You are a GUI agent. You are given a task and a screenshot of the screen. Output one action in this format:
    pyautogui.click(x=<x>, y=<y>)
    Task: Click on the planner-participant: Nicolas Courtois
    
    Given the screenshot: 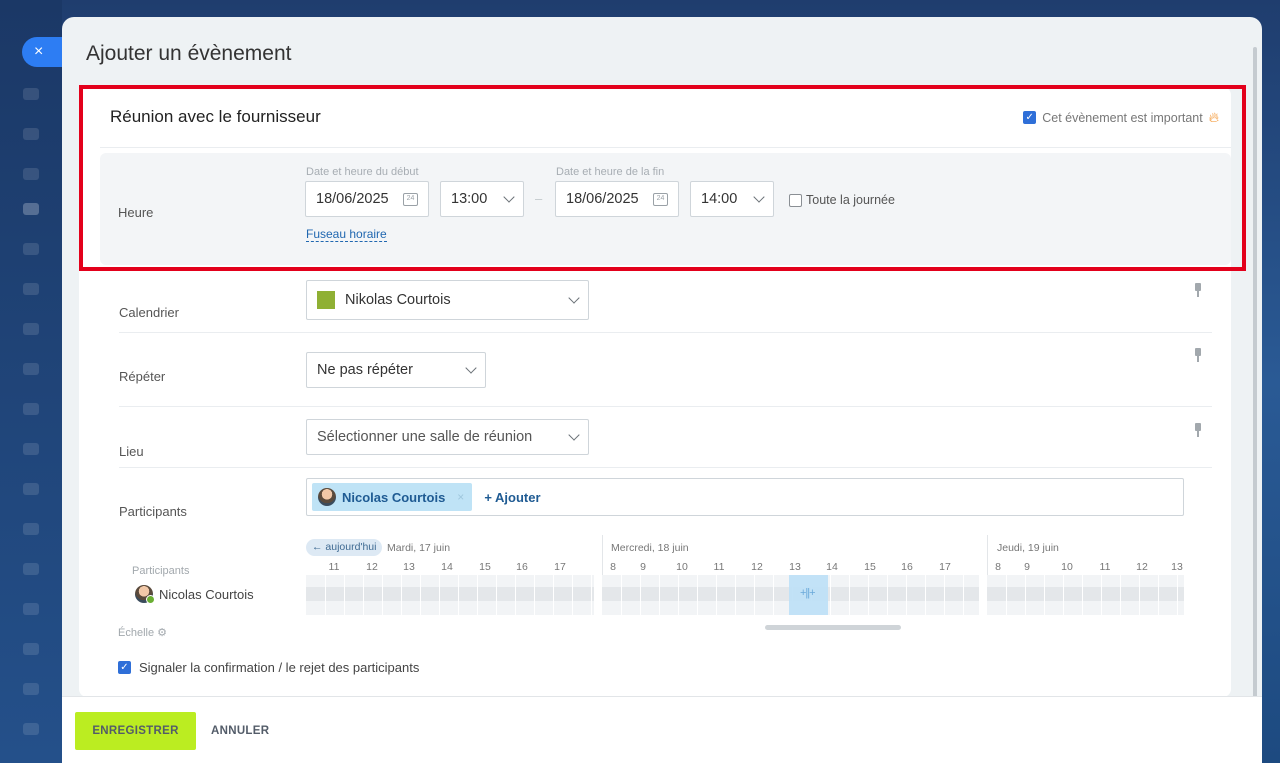 What is the action you would take?
    pyautogui.click(x=194, y=594)
    